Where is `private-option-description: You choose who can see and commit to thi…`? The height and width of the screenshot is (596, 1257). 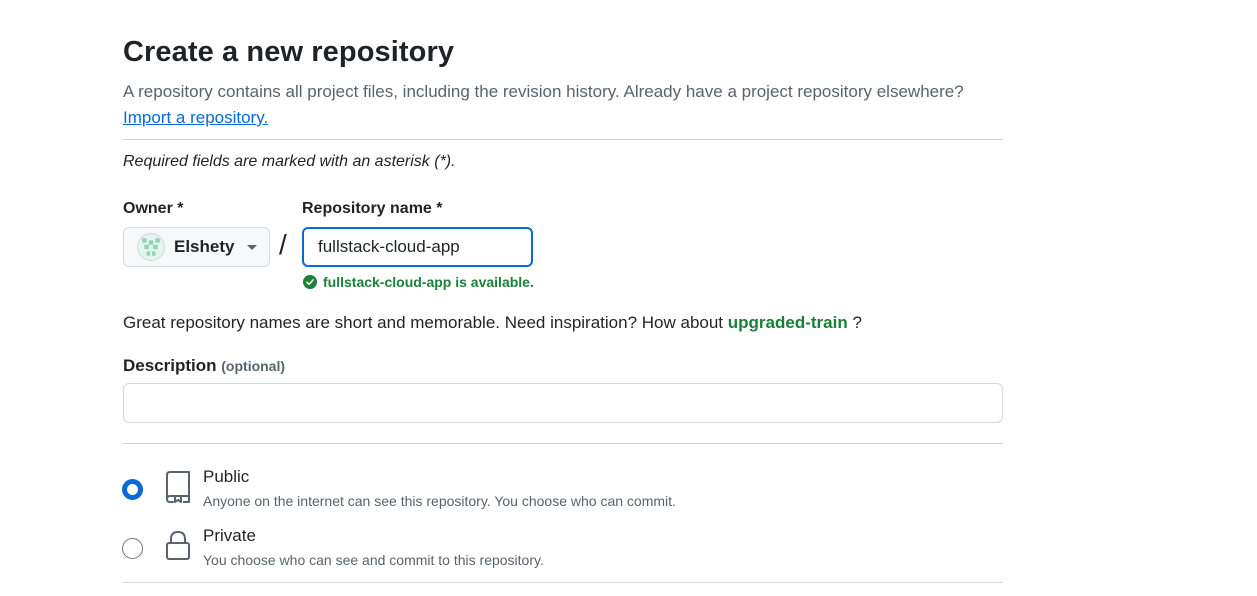
private-option-description: You choose who can see and commit to thi… is located at coordinates (373, 560).